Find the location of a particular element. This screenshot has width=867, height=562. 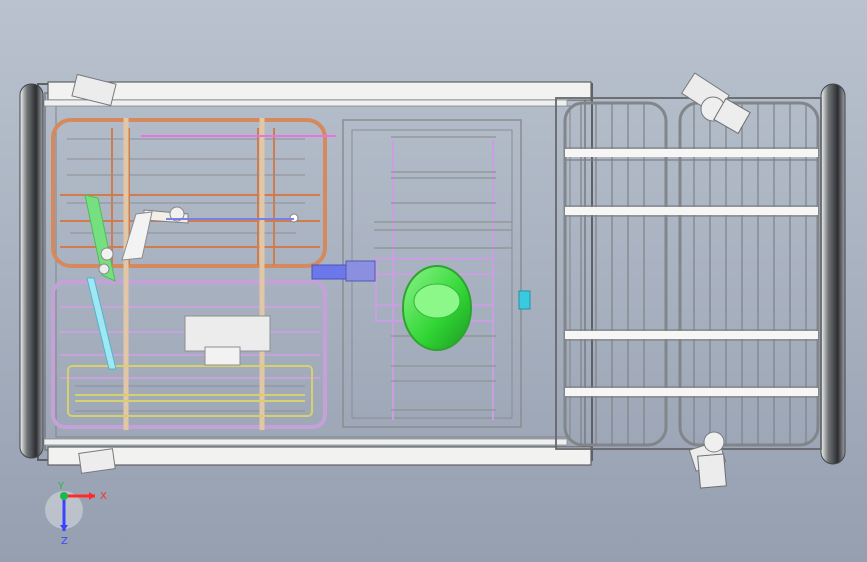

left-orange-panel is located at coordinates (189, 193).